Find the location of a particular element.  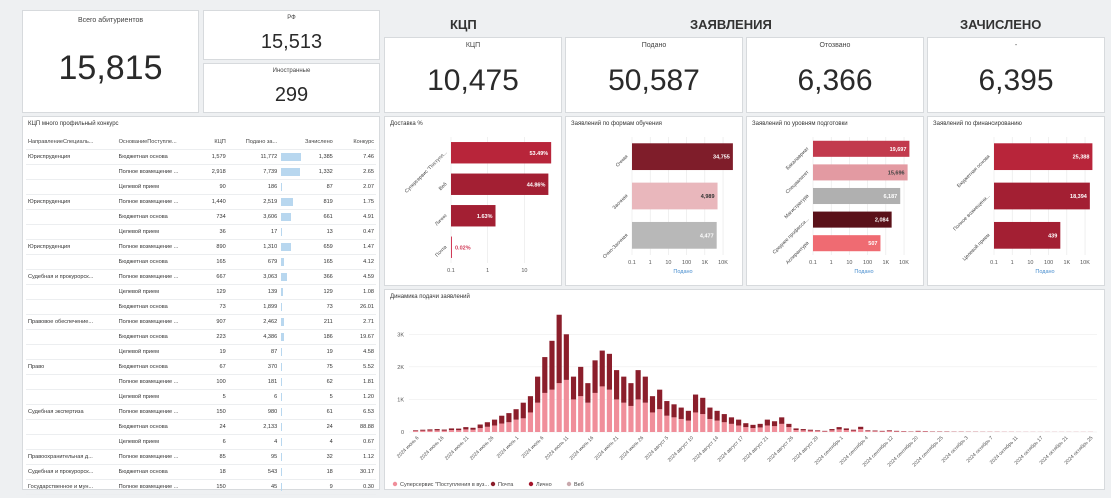

table-row: Бюджетная основа 734 3,606 661 4.91 is located at coordinates (201, 217).